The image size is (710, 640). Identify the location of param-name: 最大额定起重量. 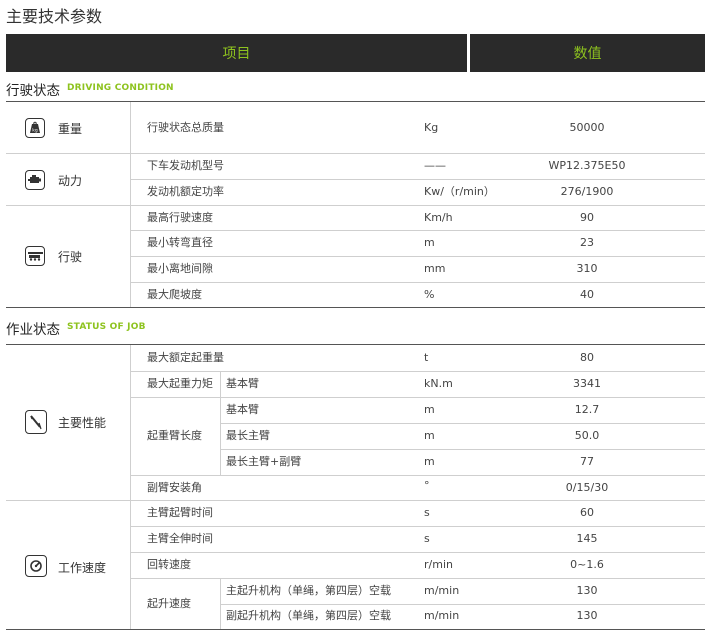
(185, 357).